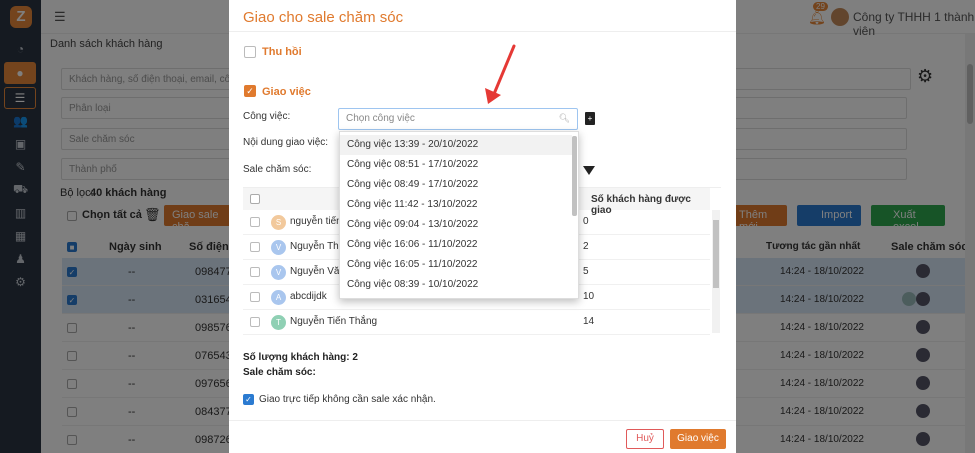 The width and height of the screenshot is (975, 453). What do you see at coordinates (456, 245) in the screenshot?
I see `task-option: Công việc 16:06 - 11/10/2022` at bounding box center [456, 245].